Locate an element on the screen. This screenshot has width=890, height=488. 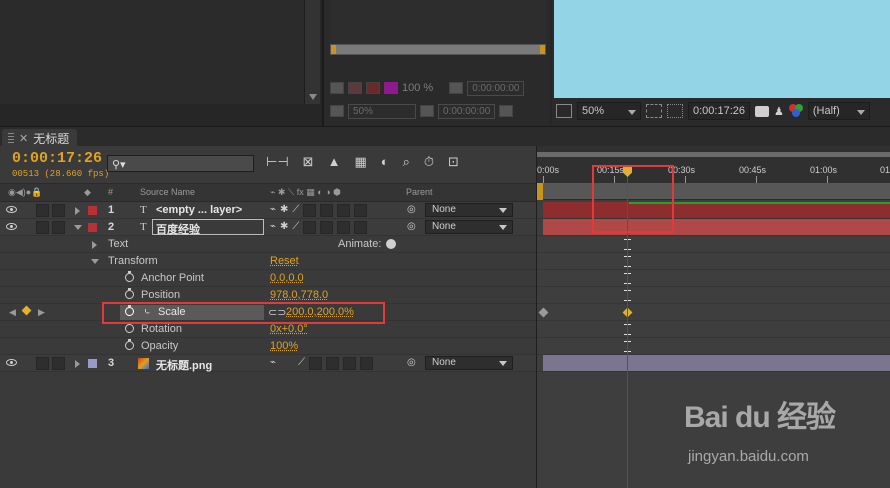
work-area-start-handle is located at coordinates (540, 191).